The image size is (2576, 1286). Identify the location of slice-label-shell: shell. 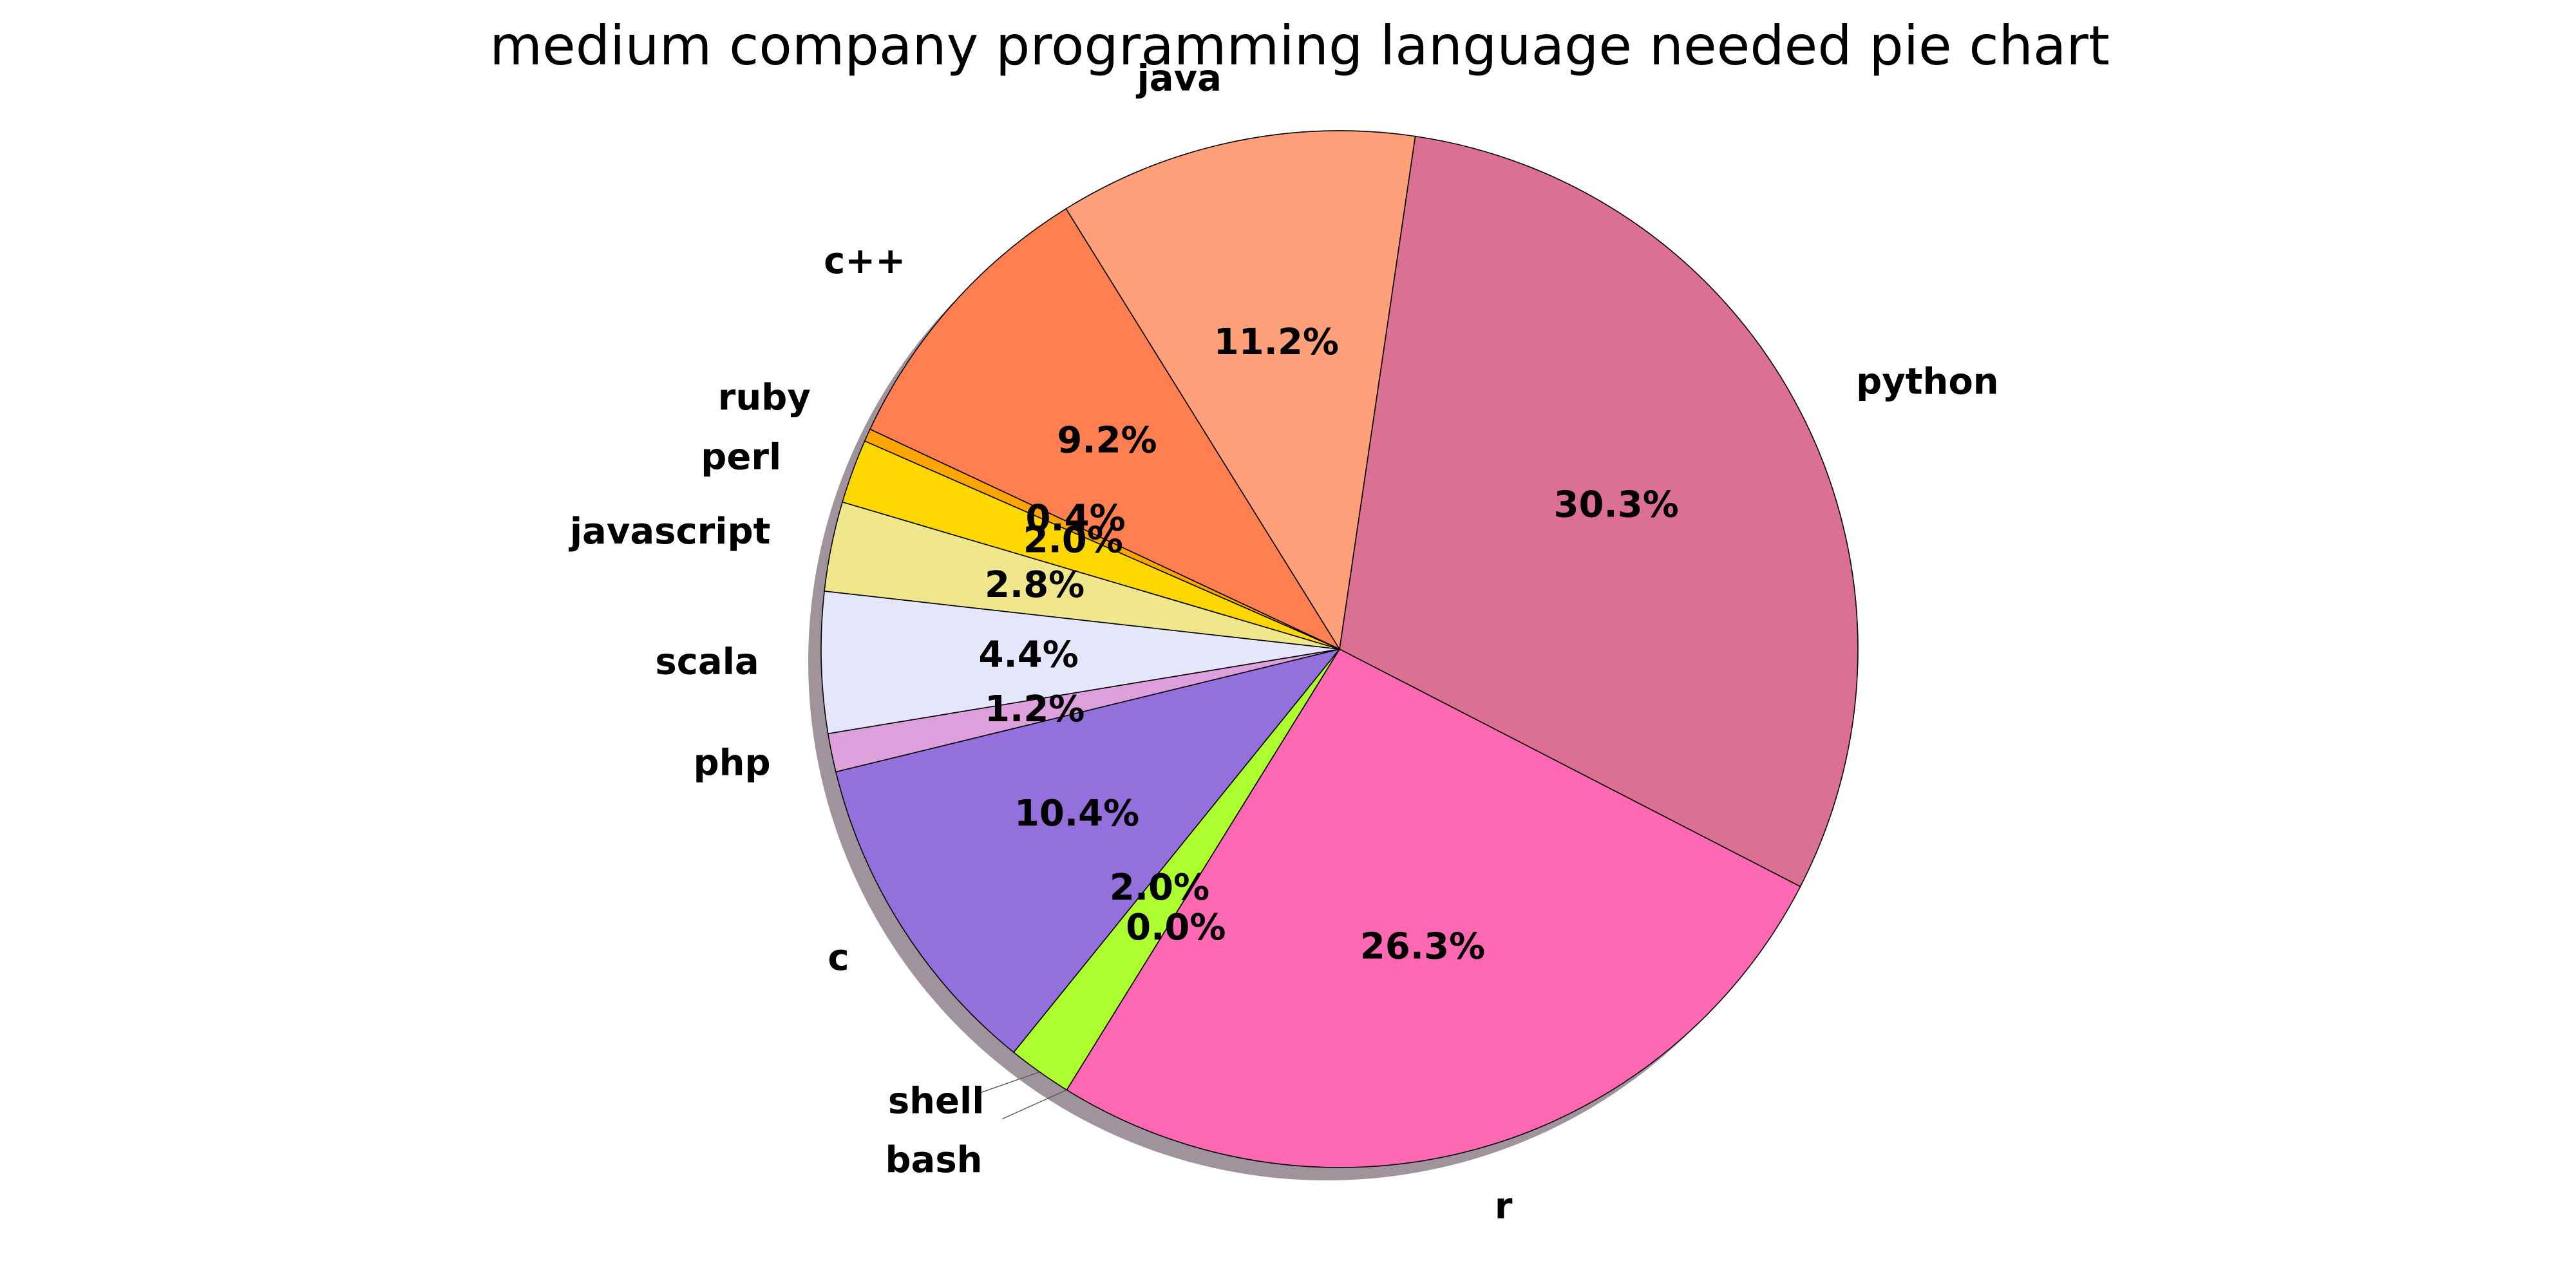
(937, 1101).